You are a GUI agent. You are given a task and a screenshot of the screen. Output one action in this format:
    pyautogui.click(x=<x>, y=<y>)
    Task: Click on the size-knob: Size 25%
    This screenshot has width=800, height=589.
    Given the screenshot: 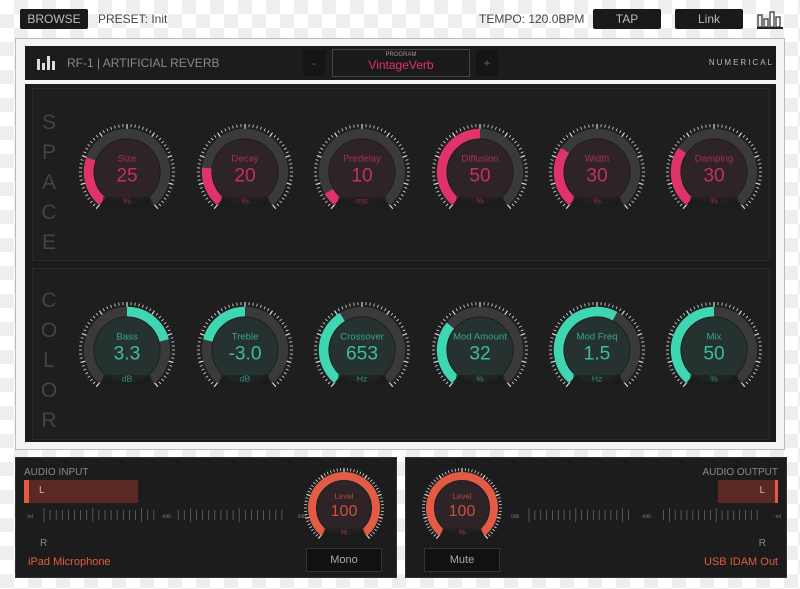 What is the action you would take?
    pyautogui.click(x=127, y=172)
    